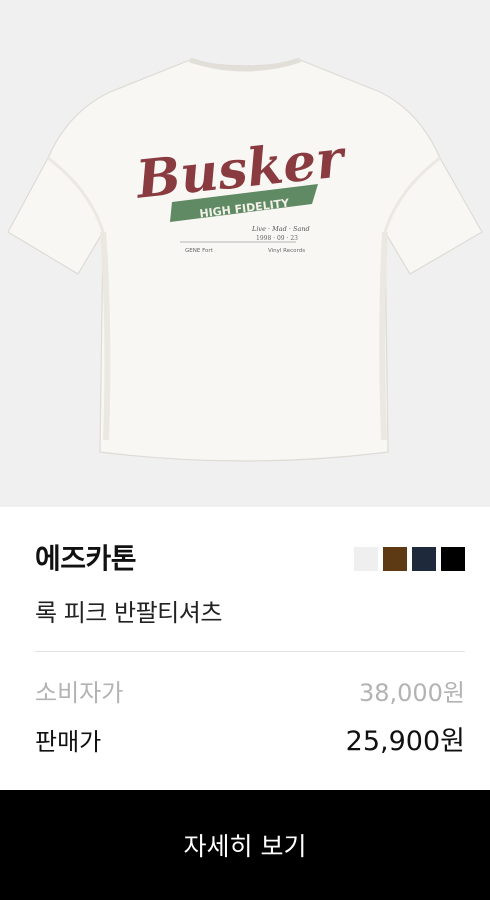 Image resolution: width=490 pixels, height=900 pixels. I want to click on sale-price: 25,900원, so click(405, 741).